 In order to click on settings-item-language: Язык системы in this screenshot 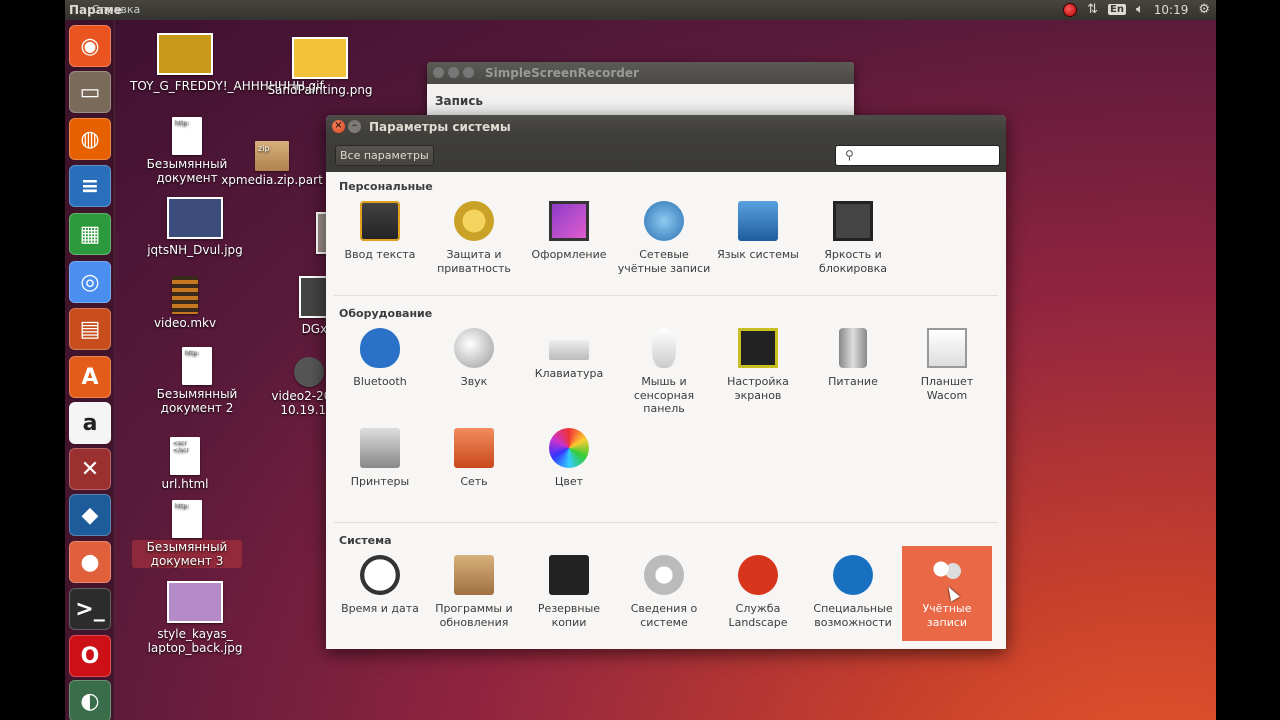, I will do `click(758, 231)`.